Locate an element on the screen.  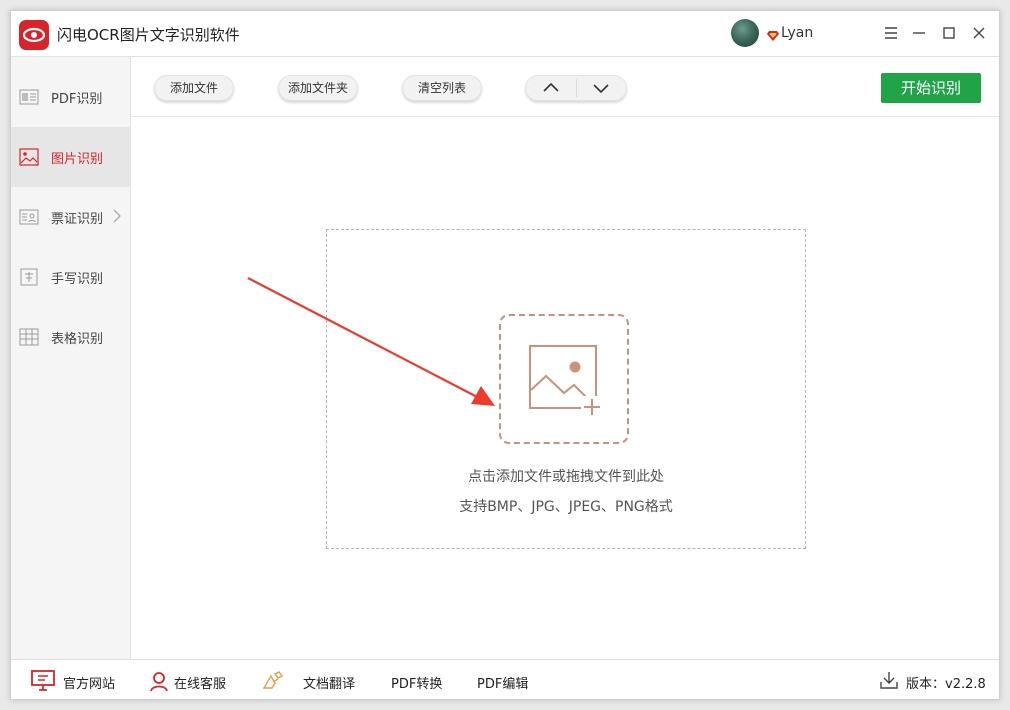
pdf-edit-link: PDF编辑 is located at coordinates (512, 679).